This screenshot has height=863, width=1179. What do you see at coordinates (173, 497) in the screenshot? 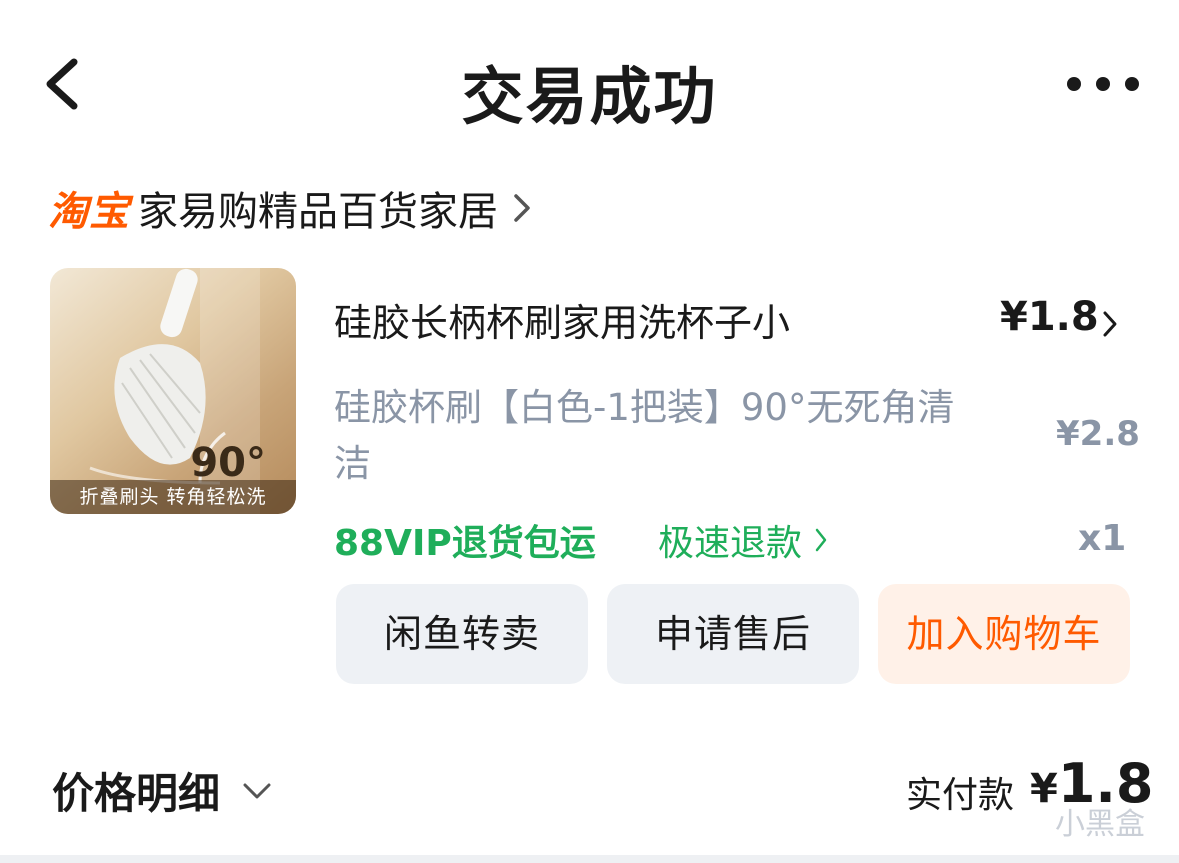
I see `thumbnail-caption: 折叠刷头 转角轻松洗` at bounding box center [173, 497].